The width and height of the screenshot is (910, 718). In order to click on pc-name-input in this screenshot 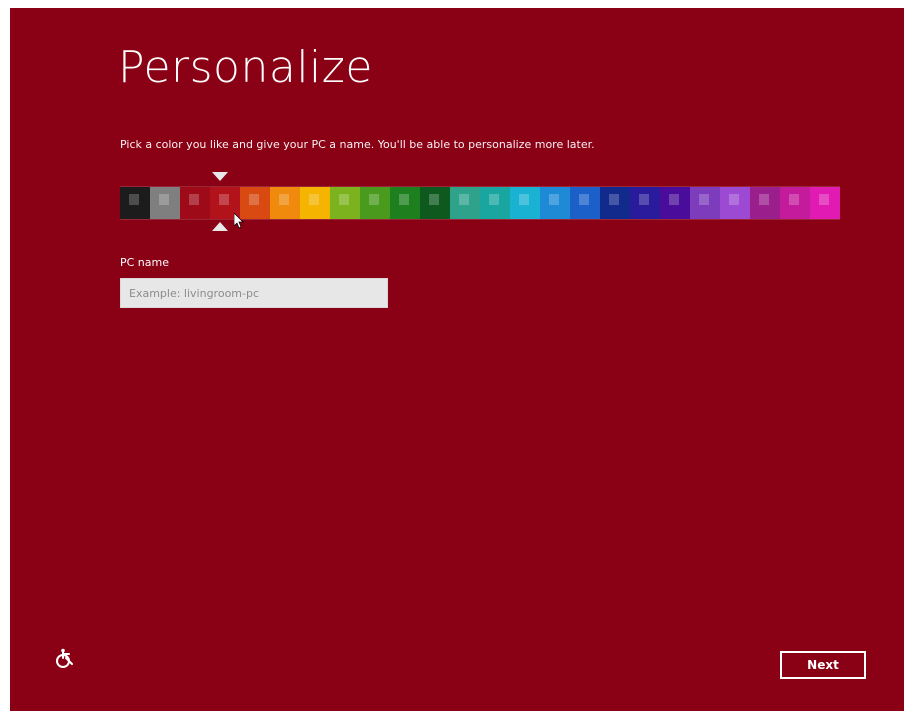, I will do `click(254, 293)`.